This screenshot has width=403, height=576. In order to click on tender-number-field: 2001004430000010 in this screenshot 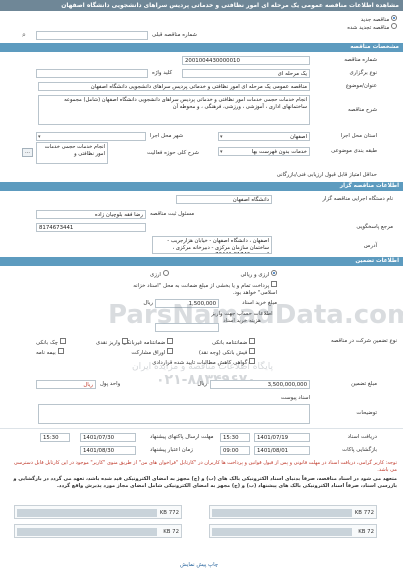, I will do `click(246, 60)`.